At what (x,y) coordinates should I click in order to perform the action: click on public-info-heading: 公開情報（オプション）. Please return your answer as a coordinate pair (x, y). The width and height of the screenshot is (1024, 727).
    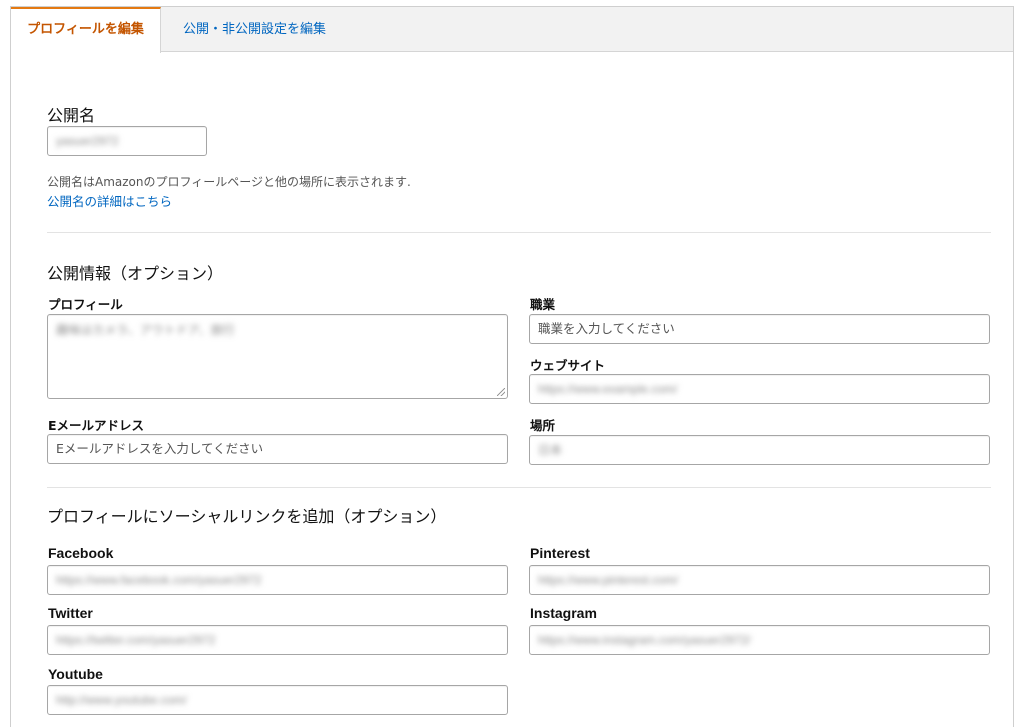
    Looking at the image, I should click on (135, 273).